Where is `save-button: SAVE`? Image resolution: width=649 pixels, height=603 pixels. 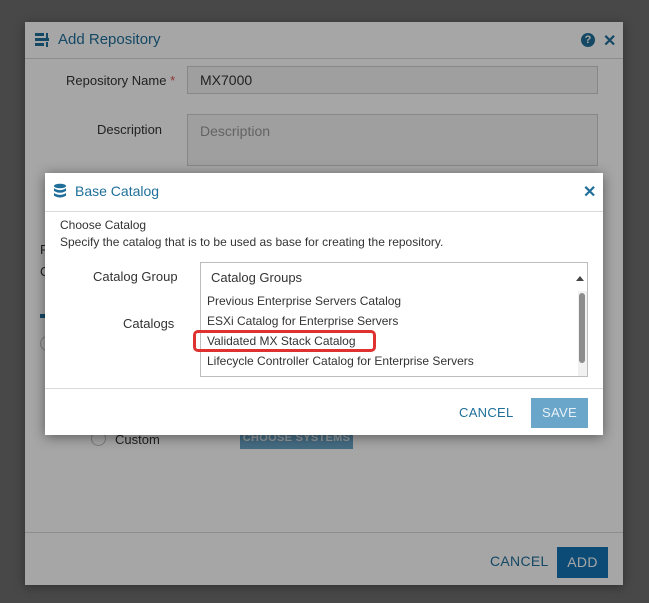
save-button: SAVE is located at coordinates (559, 413).